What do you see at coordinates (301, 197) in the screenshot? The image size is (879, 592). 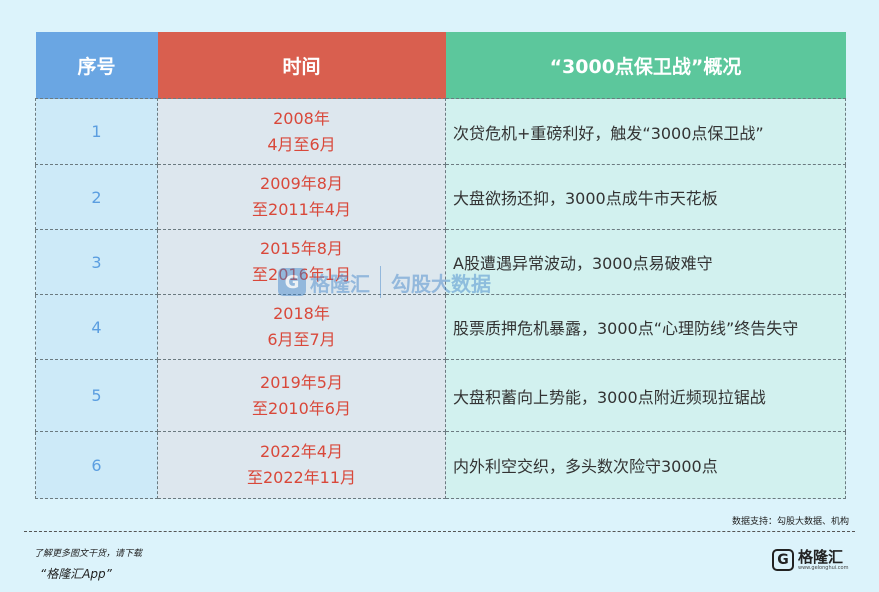 I see `row-time: 2009年8月 至2011年4月` at bounding box center [301, 197].